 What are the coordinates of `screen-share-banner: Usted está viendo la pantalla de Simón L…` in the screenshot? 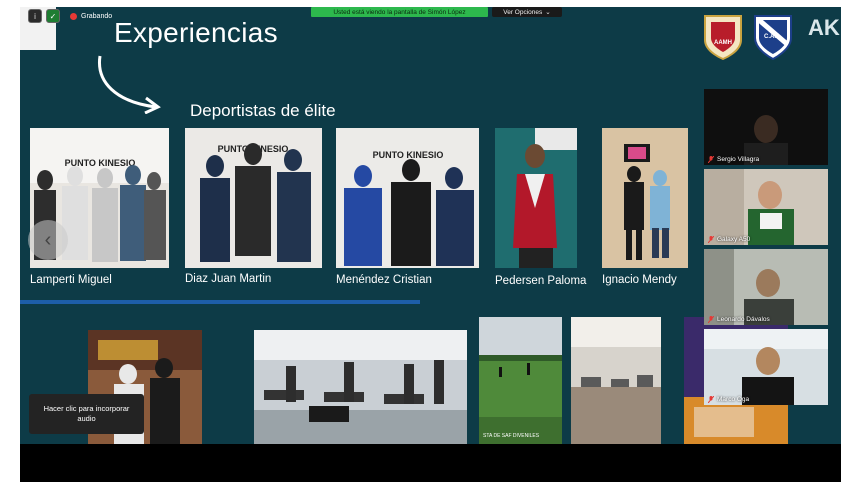 It's located at (399, 12).